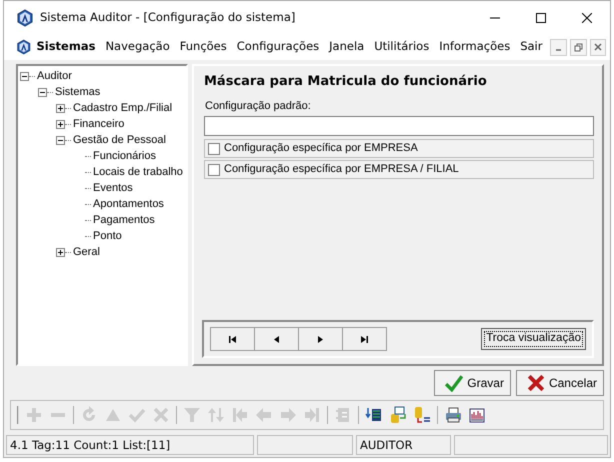 The width and height of the screenshot is (614, 462). Describe the element at coordinates (65, 47) in the screenshot. I see `menu-item: Sistemas` at that location.